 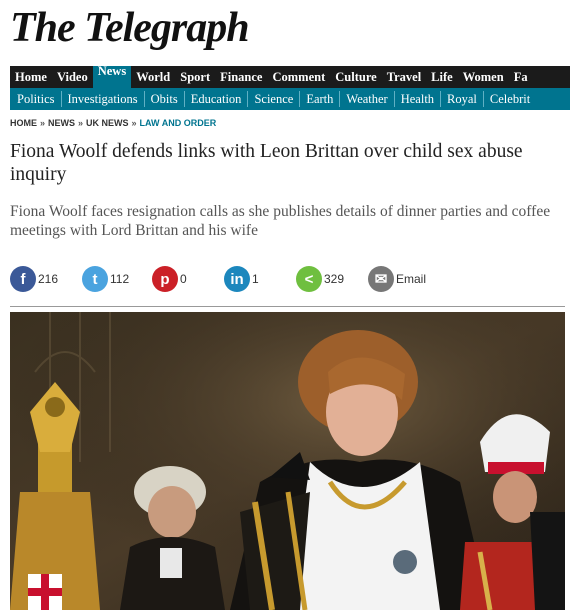 I want to click on share-email-button: ✉ Email, so click(x=397, y=279).